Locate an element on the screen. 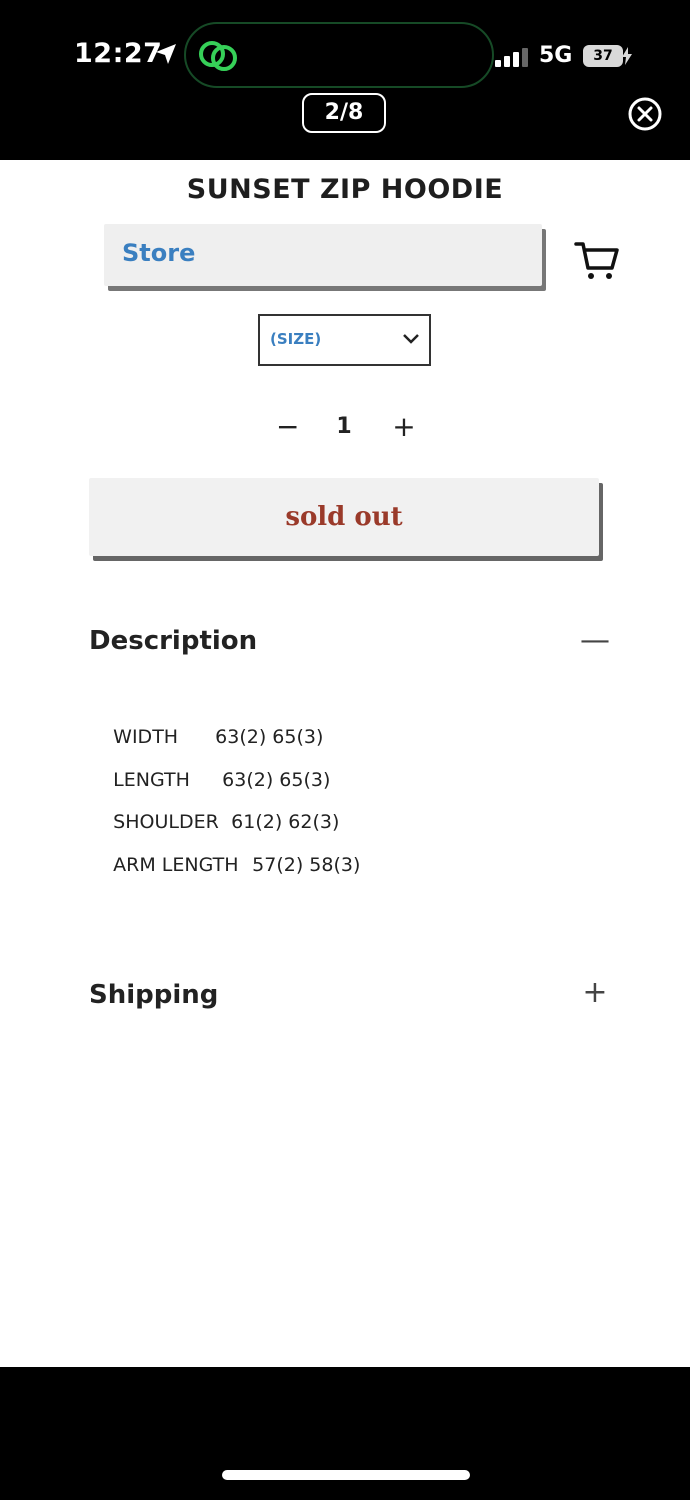 This screenshot has width=690, height=1500. store-button: Store is located at coordinates (323, 255).